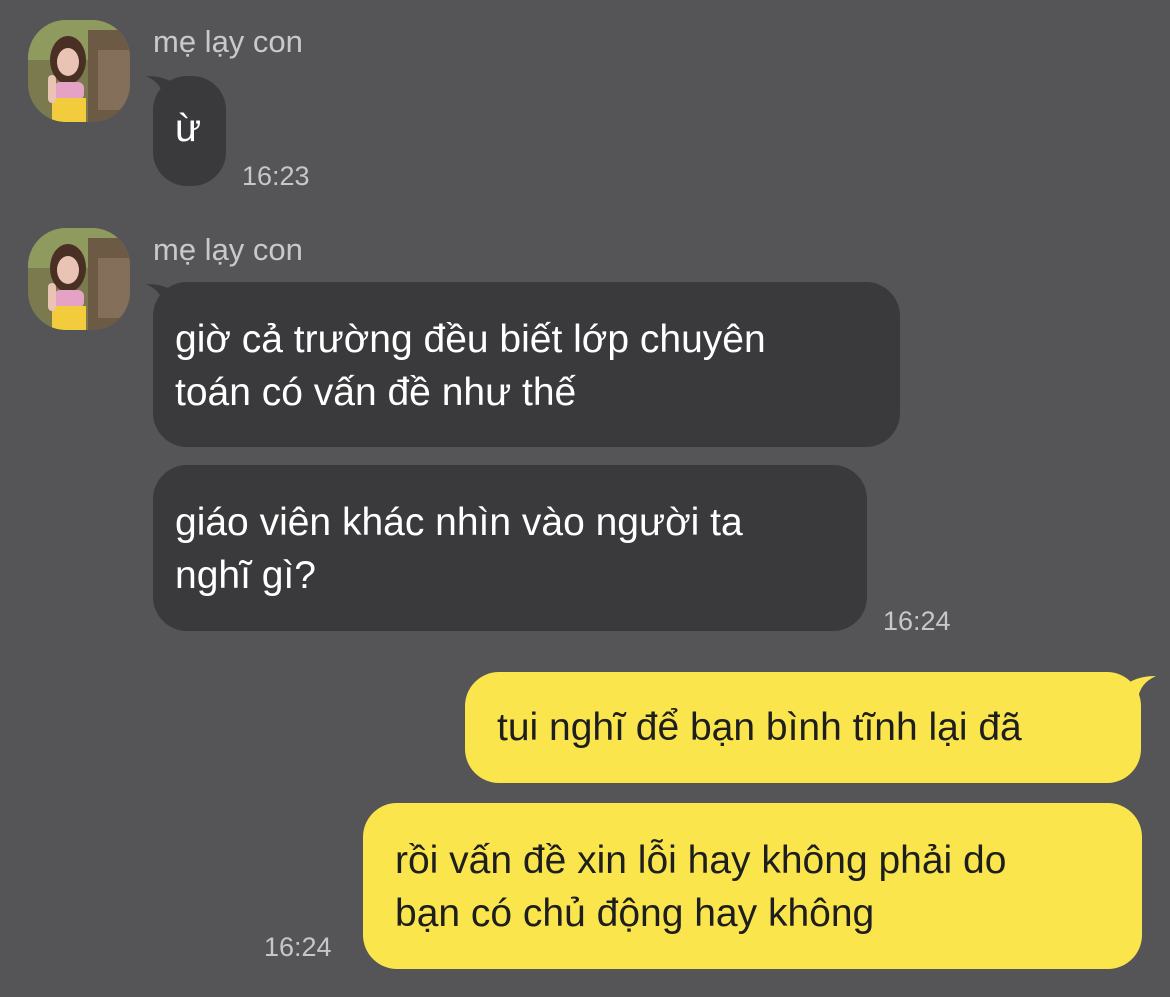  What do you see at coordinates (759, 727) in the screenshot?
I see `message-text: tui nghĩ để bạn bình tĩnh lại đã` at bounding box center [759, 727].